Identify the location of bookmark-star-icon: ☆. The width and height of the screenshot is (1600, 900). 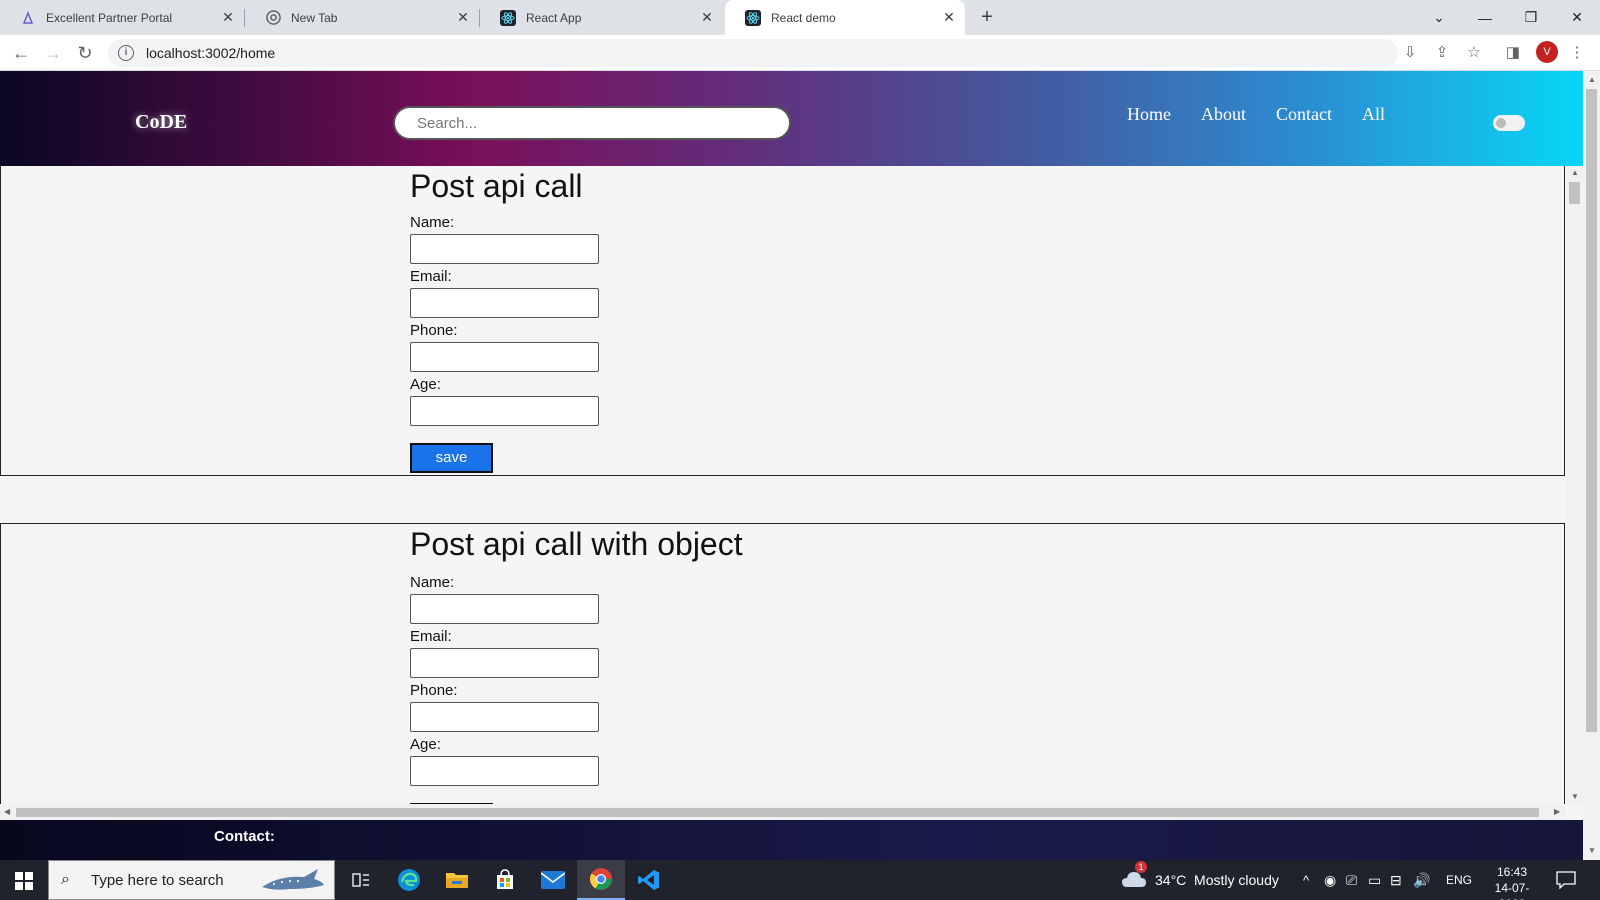
(1474, 53).